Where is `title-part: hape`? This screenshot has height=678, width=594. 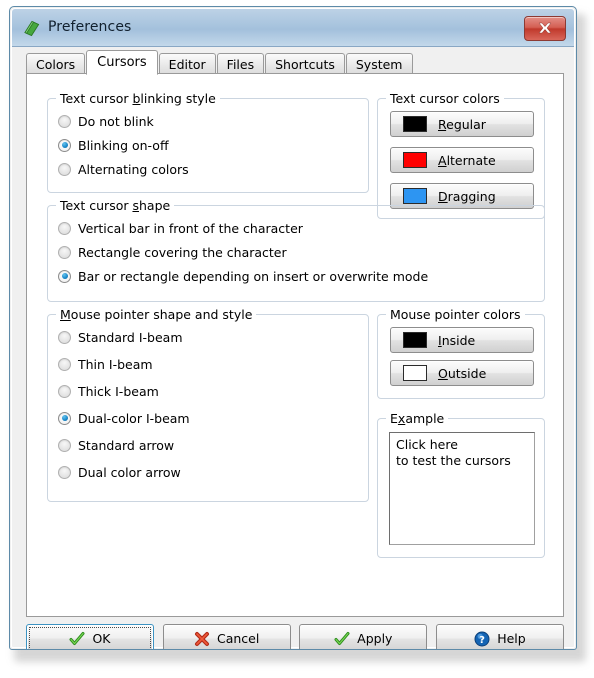 title-part: hape is located at coordinates (154, 205).